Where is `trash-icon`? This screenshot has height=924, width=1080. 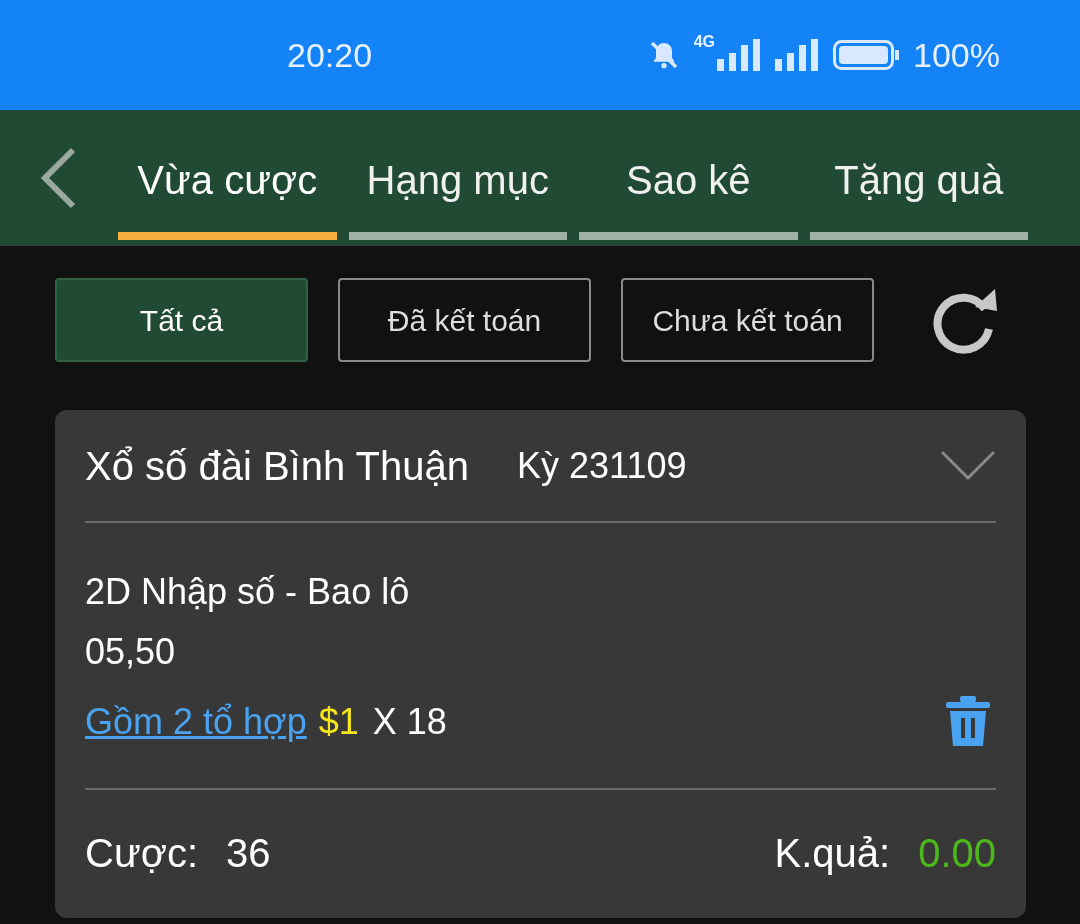 trash-icon is located at coordinates (968, 722).